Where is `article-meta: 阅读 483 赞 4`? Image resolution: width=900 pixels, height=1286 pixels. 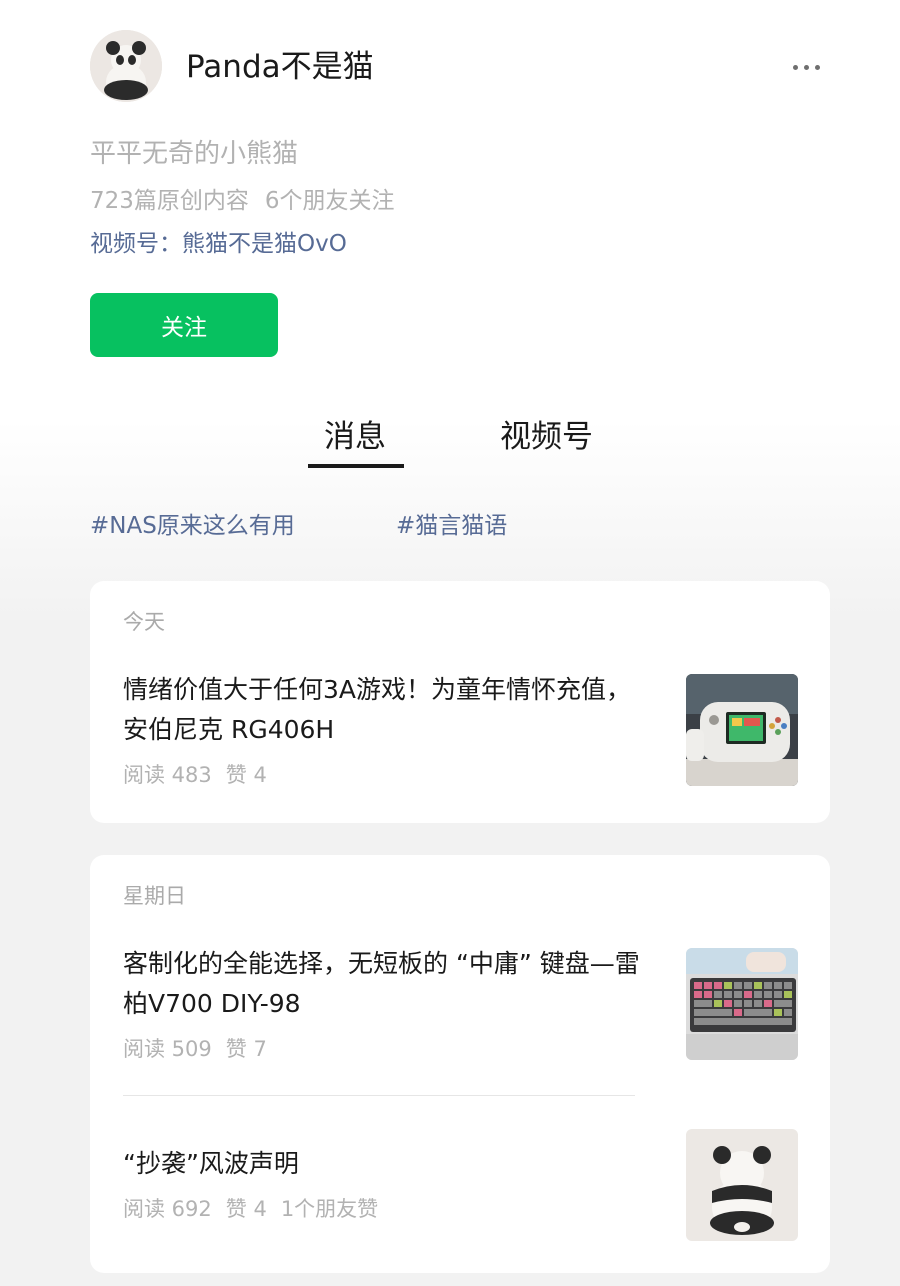
article-meta: 阅读 483 赞 4 is located at coordinates (195, 775).